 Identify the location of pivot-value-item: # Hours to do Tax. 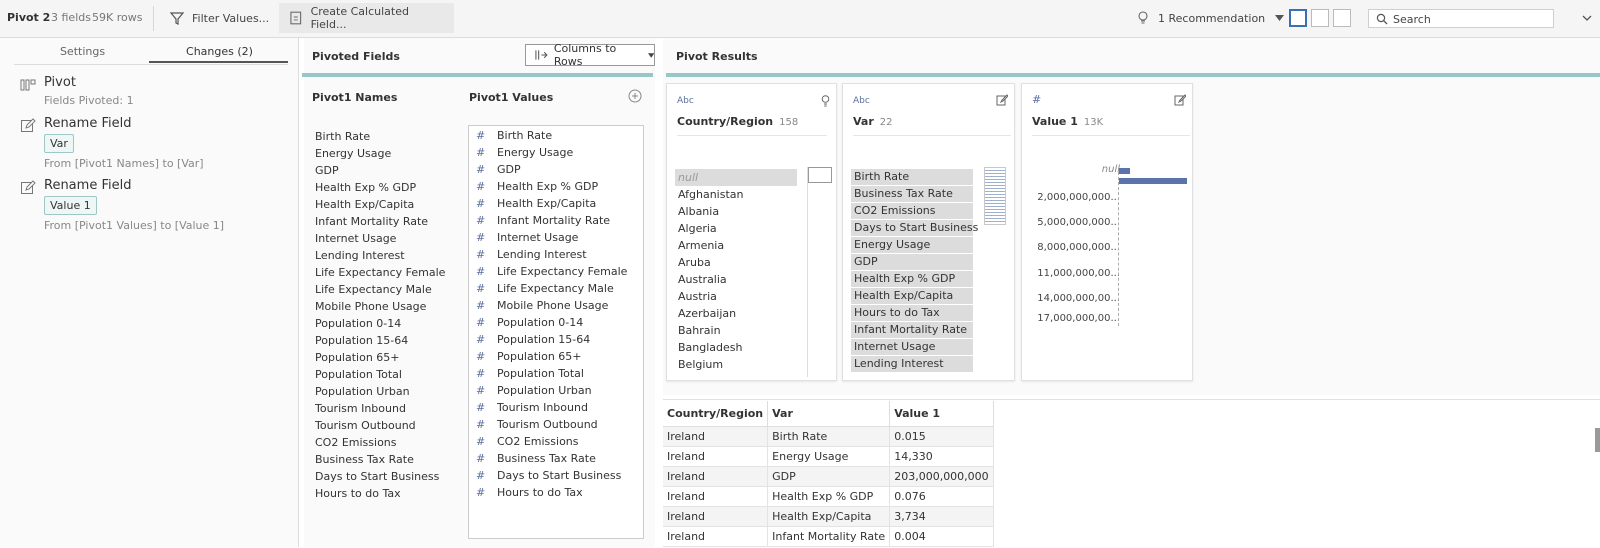
(548, 492).